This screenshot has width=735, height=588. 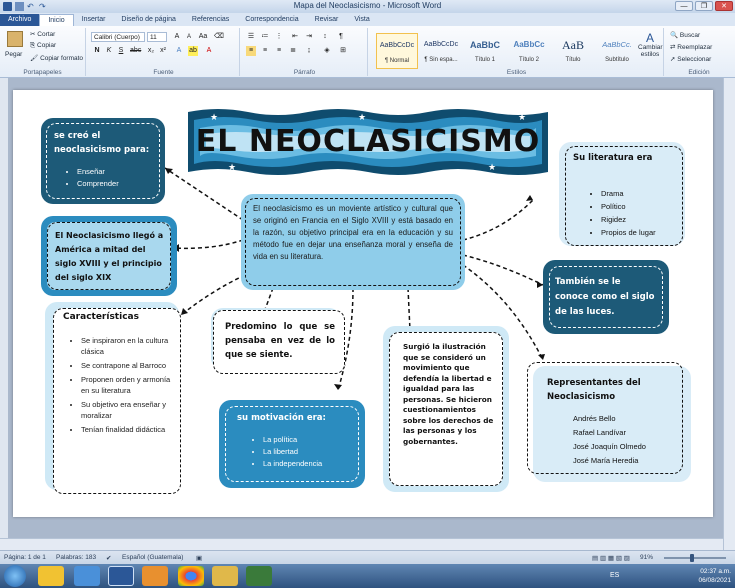 What do you see at coordinates (19, 6) in the screenshot?
I see `save-icon` at bounding box center [19, 6].